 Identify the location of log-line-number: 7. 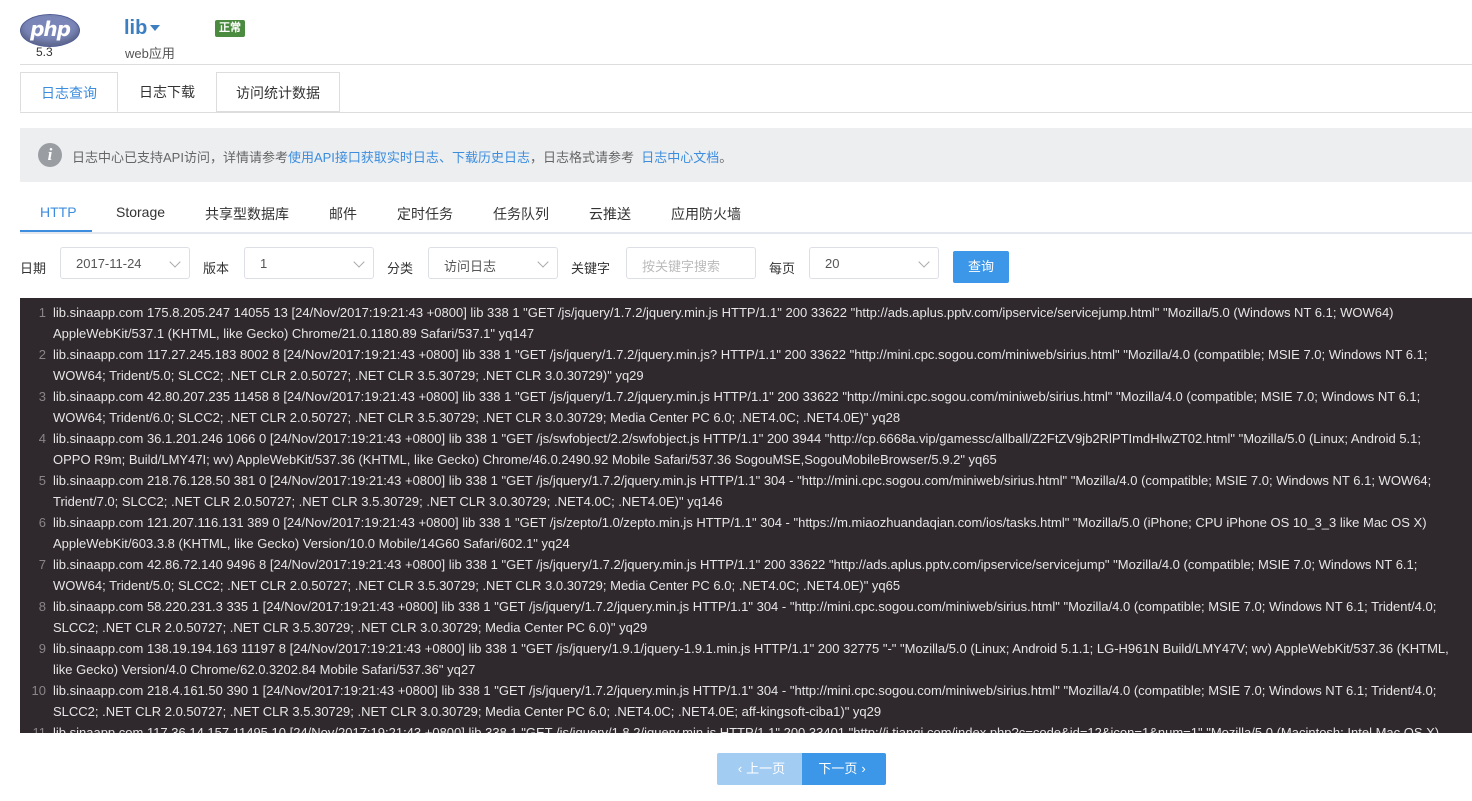
(42, 564).